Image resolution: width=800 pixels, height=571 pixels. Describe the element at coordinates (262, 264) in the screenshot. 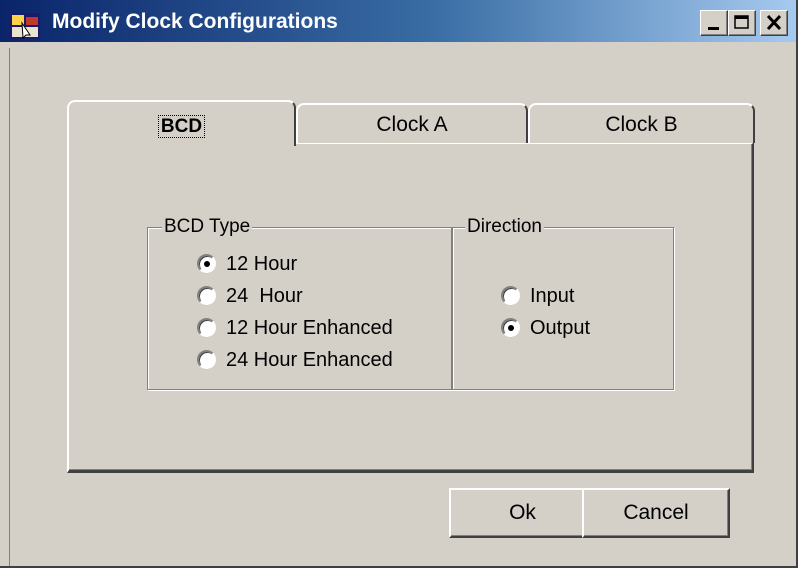

I see `radio-label: 12 Hour` at that location.